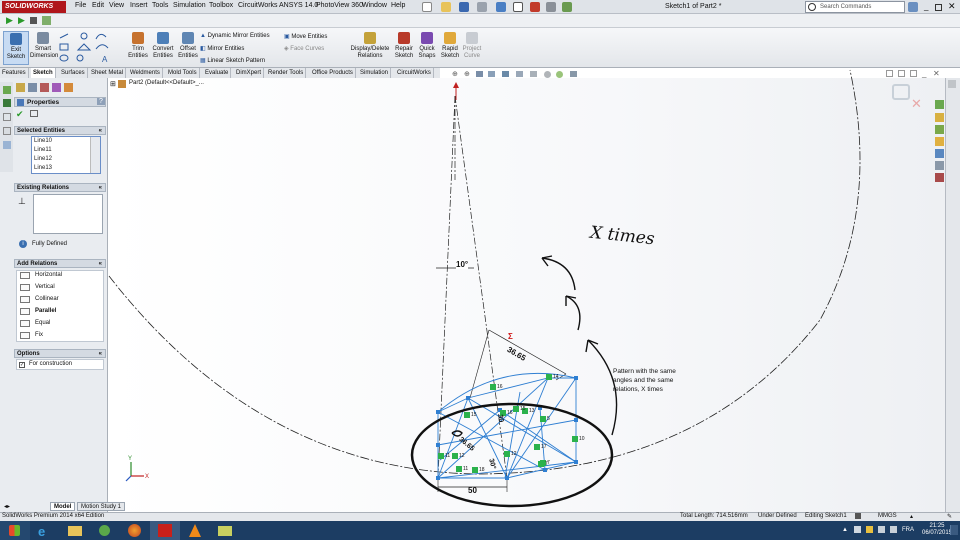  What do you see at coordinates (456, 85) in the screenshot?
I see `origin-arrow` at bounding box center [456, 85].